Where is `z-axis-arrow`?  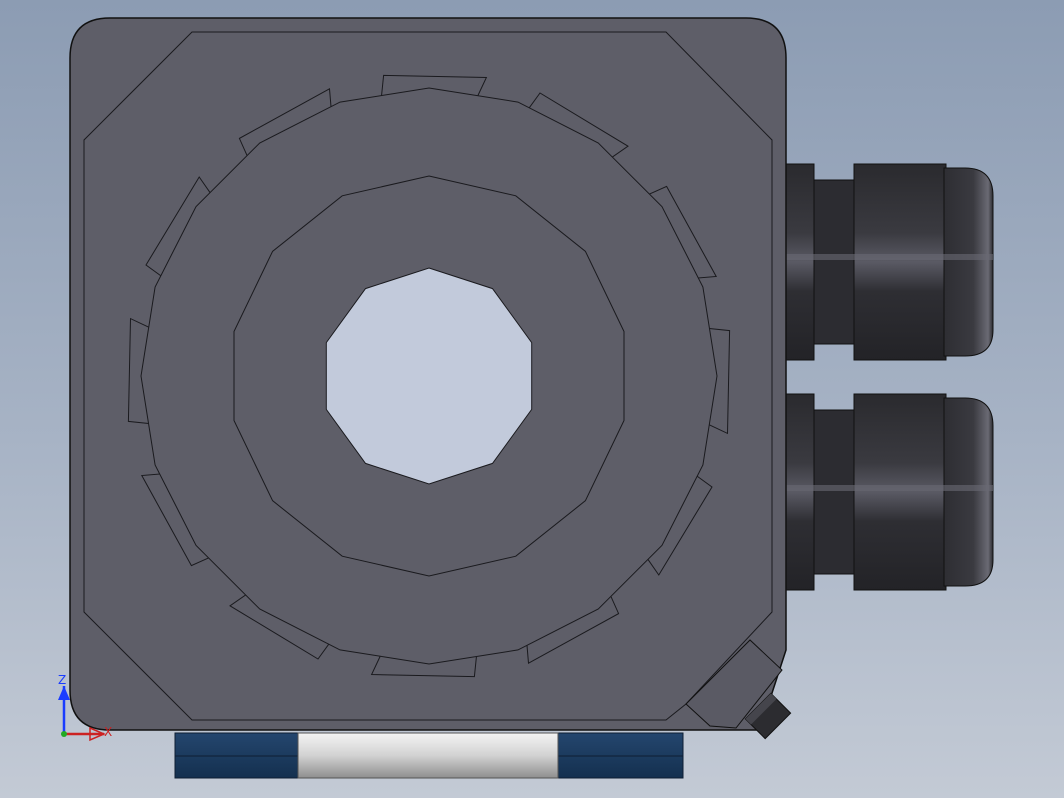
z-axis-arrow is located at coordinates (64, 693).